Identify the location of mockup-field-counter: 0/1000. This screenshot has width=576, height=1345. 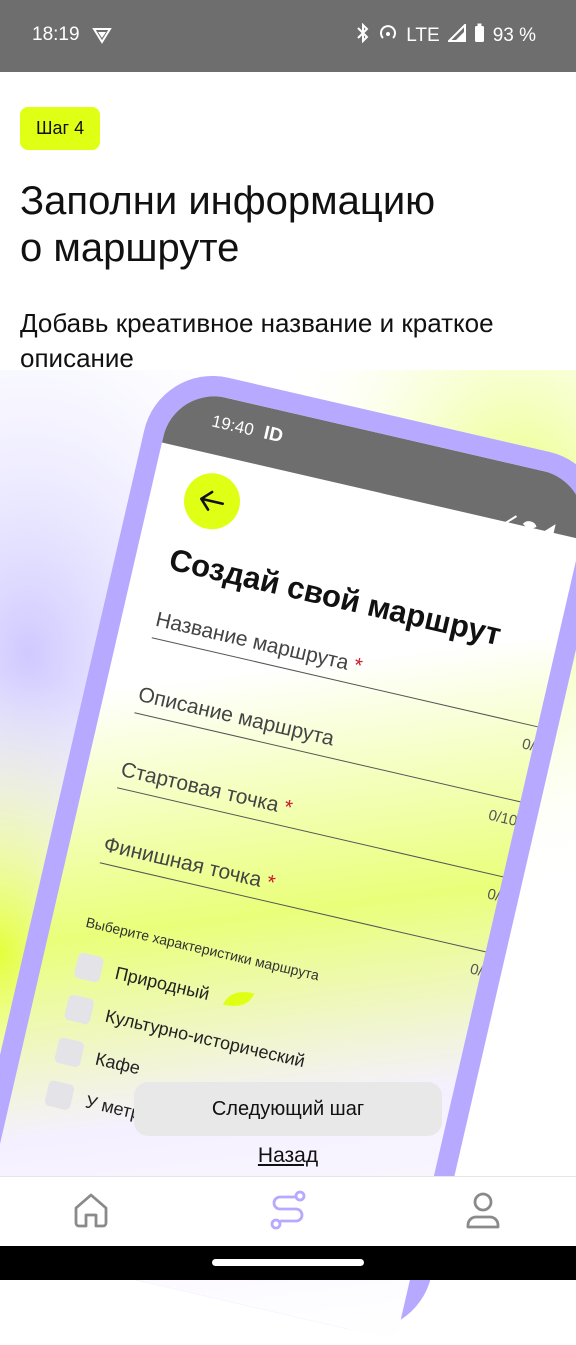
(511, 820).